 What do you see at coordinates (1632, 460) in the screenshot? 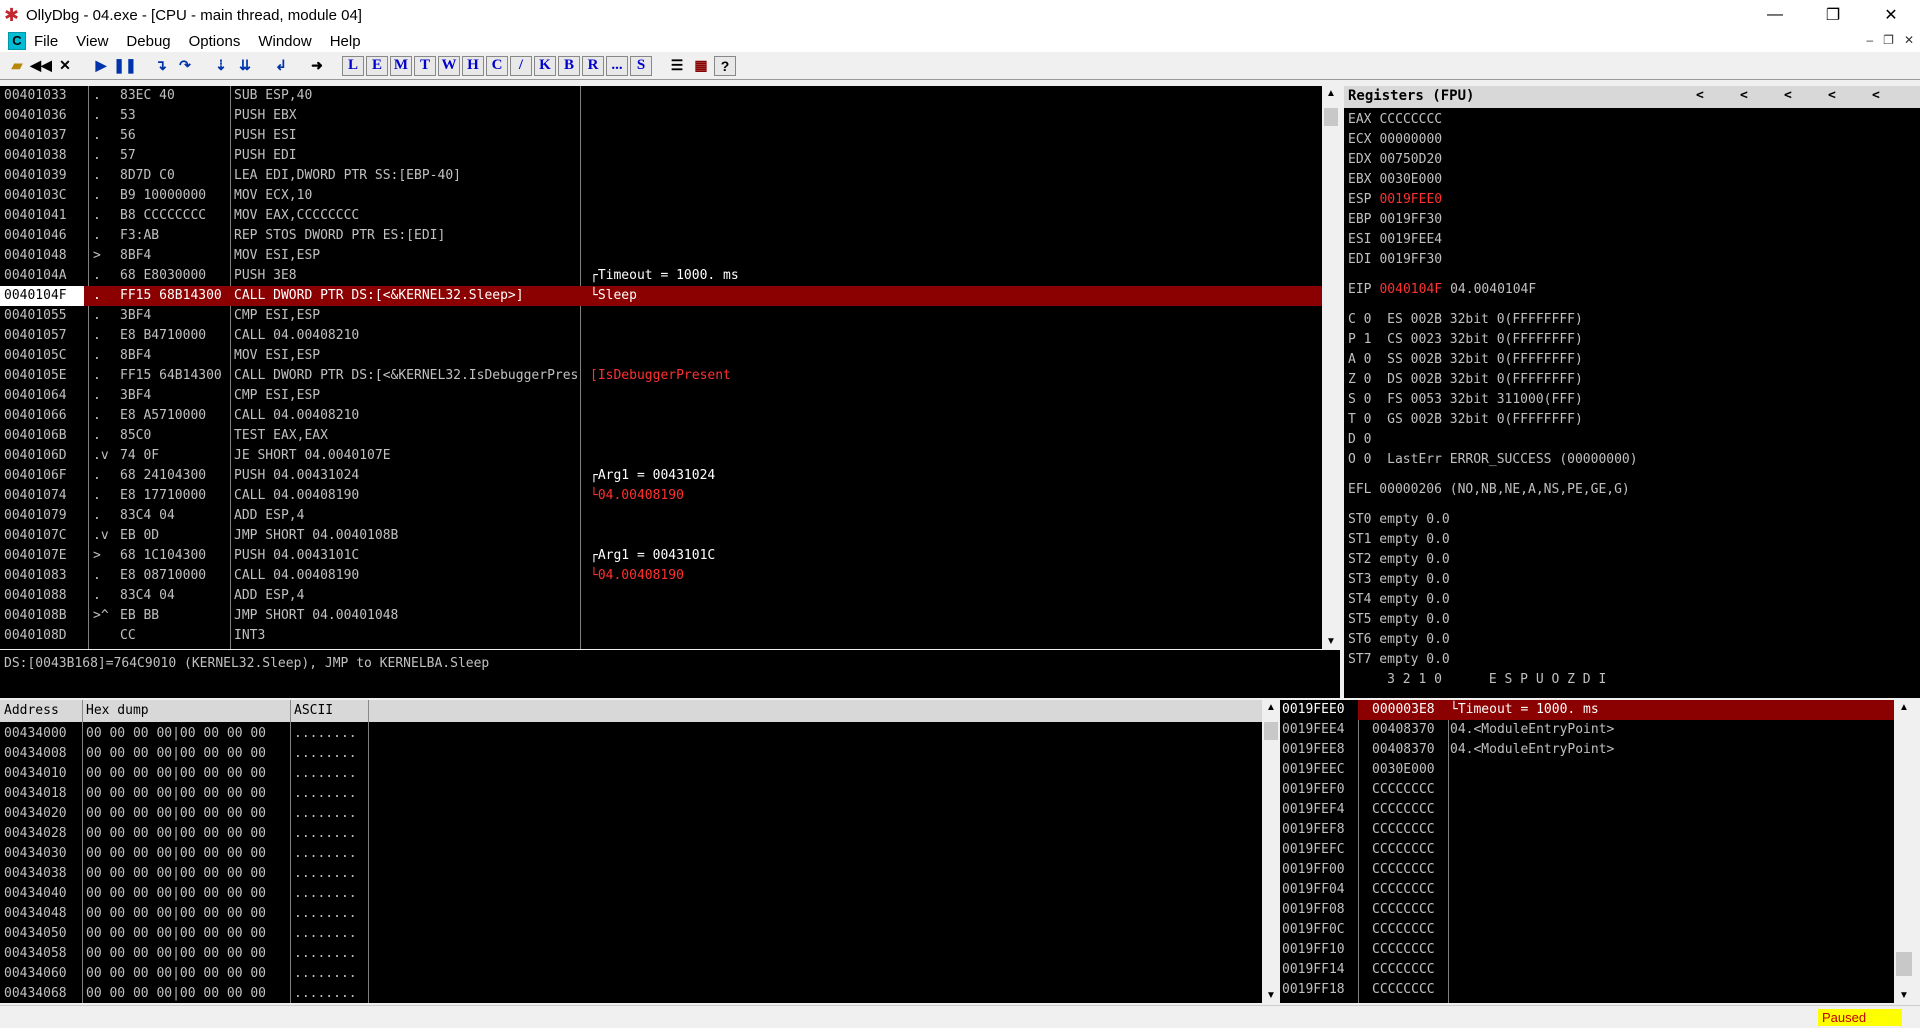
I see `flag-segment-row: O 0 LastErr ERROR_SUCCESS (00000000)` at bounding box center [1632, 460].